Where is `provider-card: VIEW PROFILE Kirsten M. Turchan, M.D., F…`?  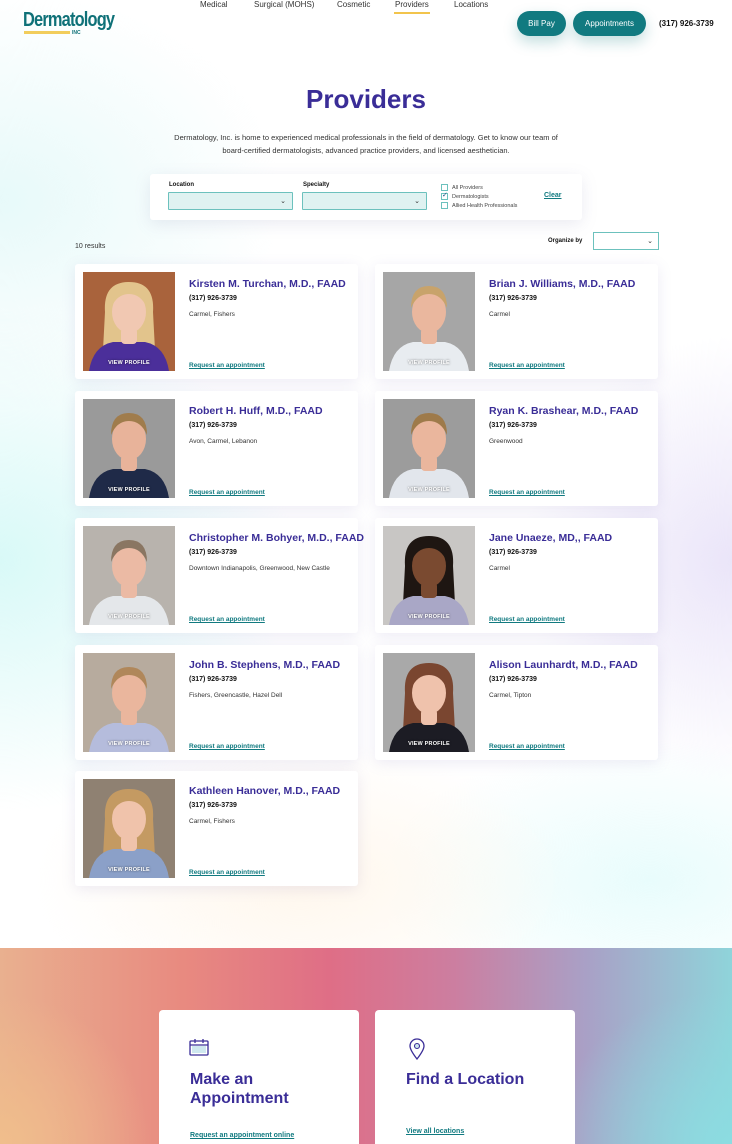
provider-card: VIEW PROFILE Kirsten M. Turchan, M.D., F… is located at coordinates (216, 321).